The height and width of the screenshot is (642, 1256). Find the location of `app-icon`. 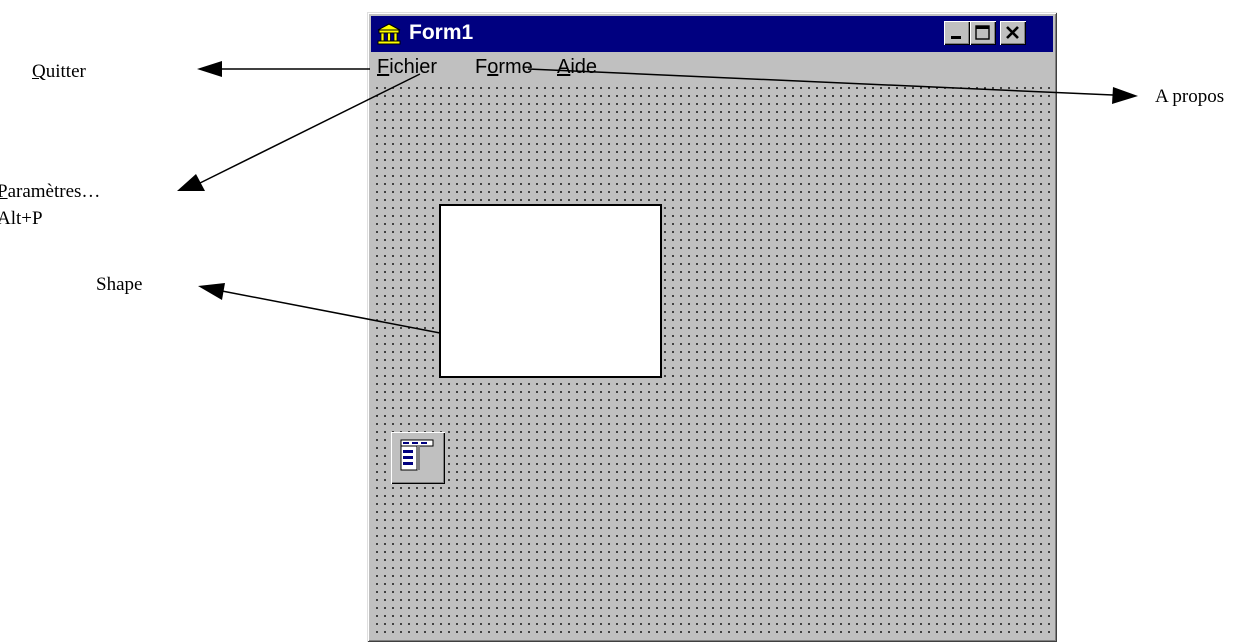

app-icon is located at coordinates (389, 34).